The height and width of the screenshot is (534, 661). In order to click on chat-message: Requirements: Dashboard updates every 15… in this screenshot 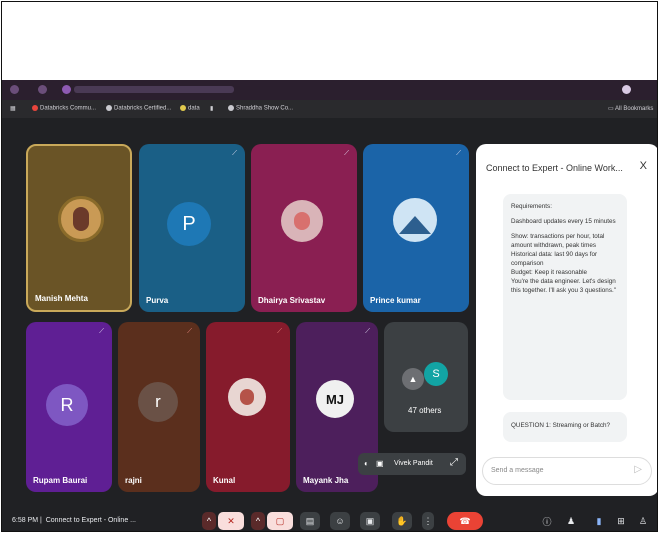, I will do `click(565, 297)`.